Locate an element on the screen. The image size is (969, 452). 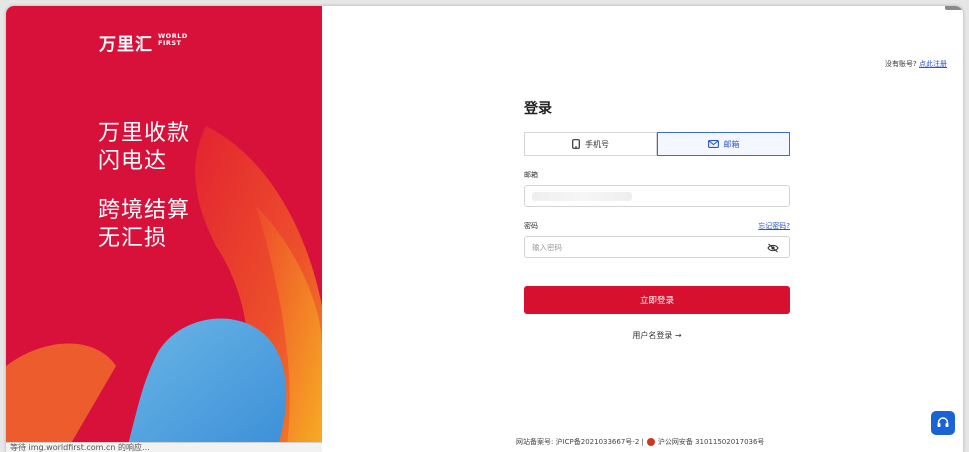
tab-email: 邮箱 is located at coordinates (723, 144).